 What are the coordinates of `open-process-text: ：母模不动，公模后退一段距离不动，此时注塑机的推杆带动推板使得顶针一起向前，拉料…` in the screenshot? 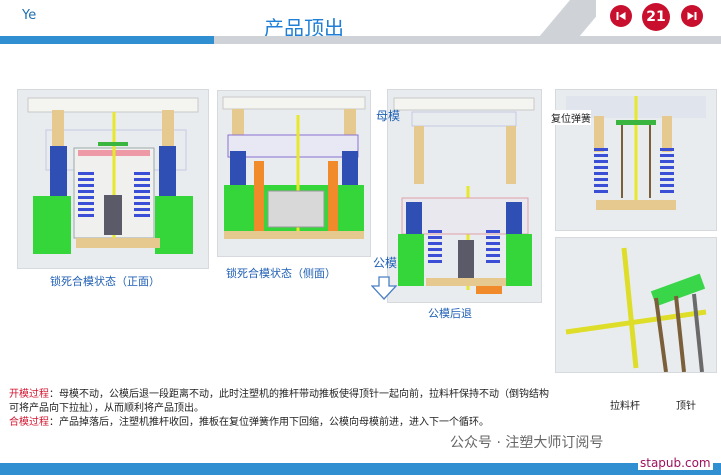 It's located at (279, 401).